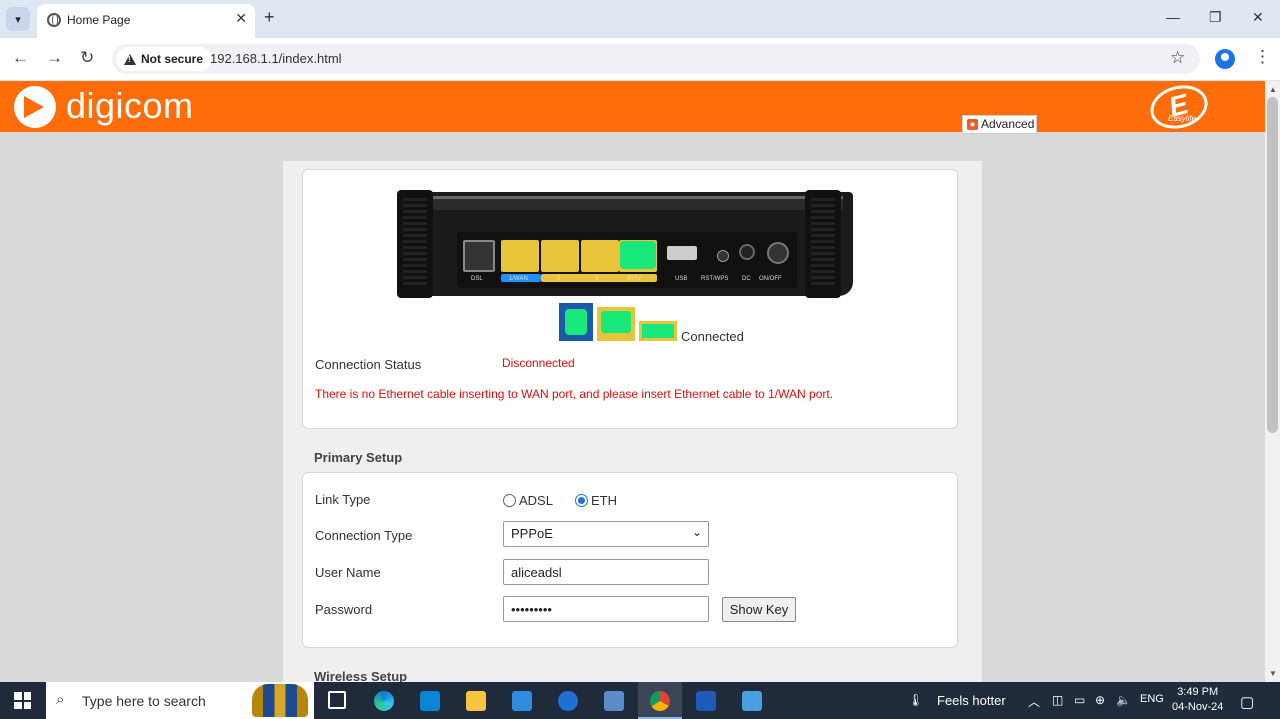  Describe the element at coordinates (172, 59) in the screenshot. I see `security-label: Not secure` at that location.